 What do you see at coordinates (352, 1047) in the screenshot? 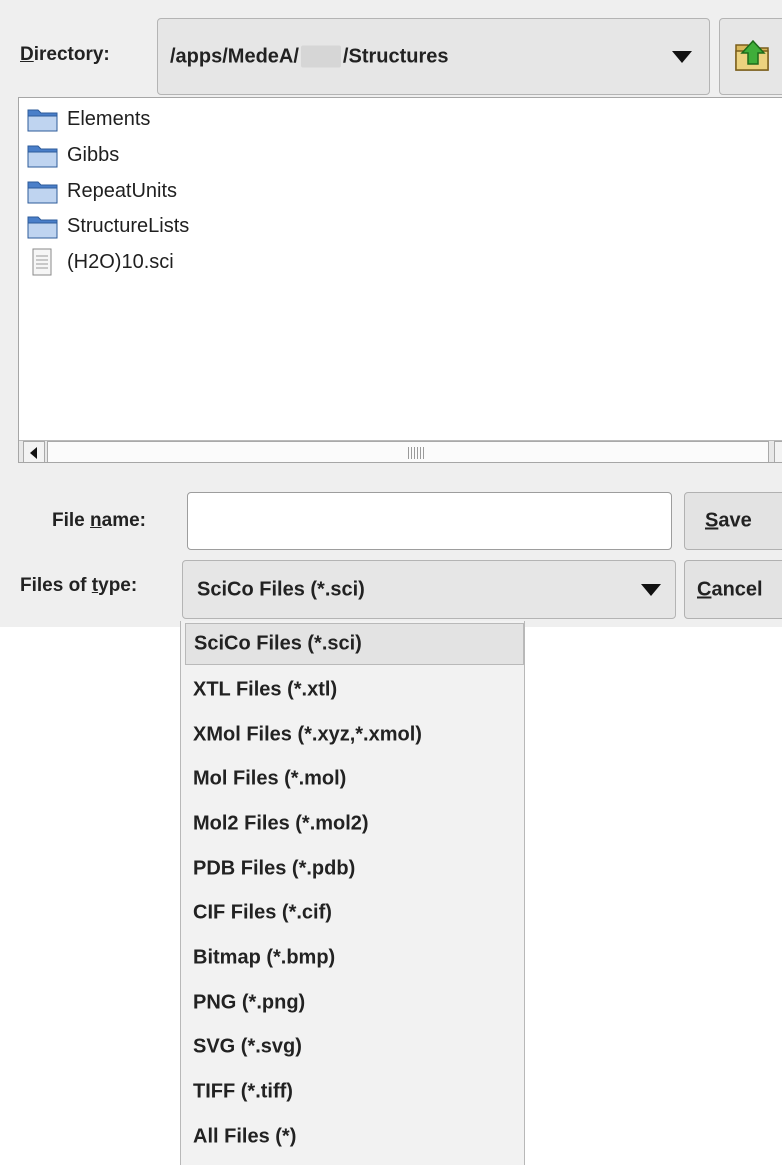
I see `file-type-option: SVG (*.svg)` at bounding box center [352, 1047].